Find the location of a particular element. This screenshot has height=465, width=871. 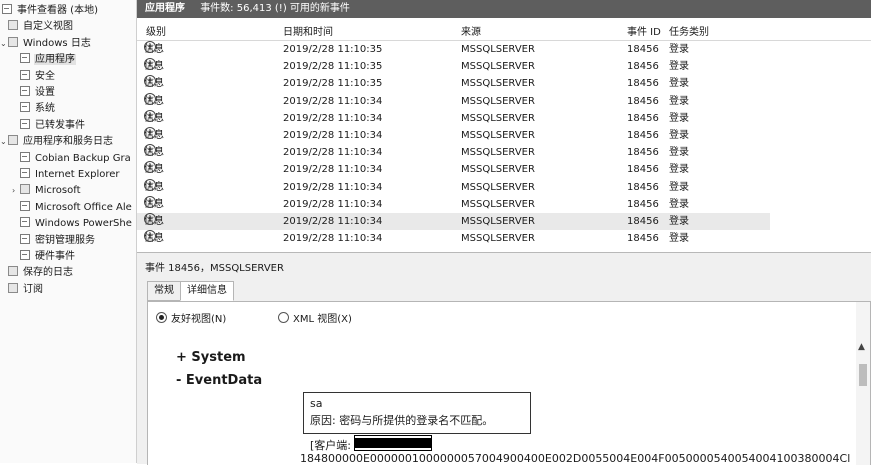

sidebar-item: 自定义视图 is located at coordinates (72, 27).